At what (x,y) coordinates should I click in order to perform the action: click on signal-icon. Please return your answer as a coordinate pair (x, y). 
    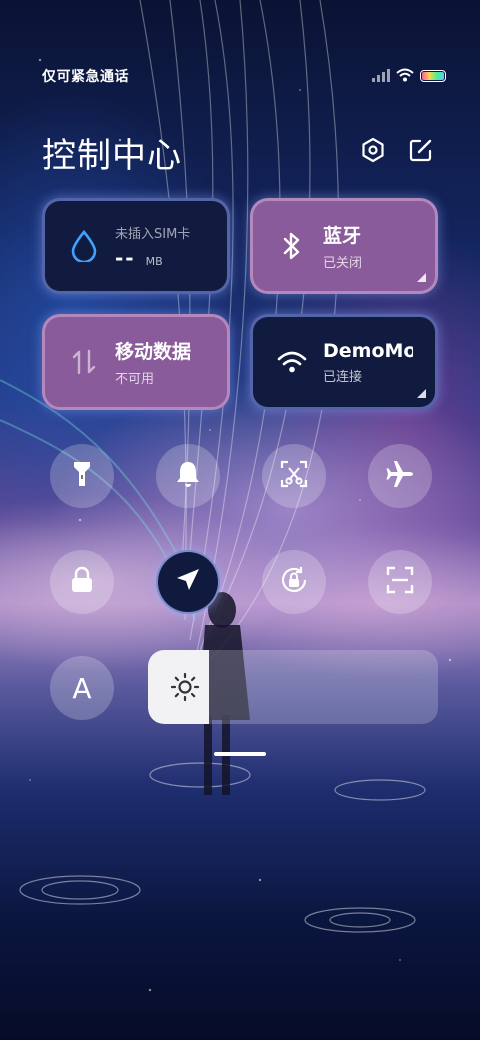
    Looking at the image, I should click on (381, 76).